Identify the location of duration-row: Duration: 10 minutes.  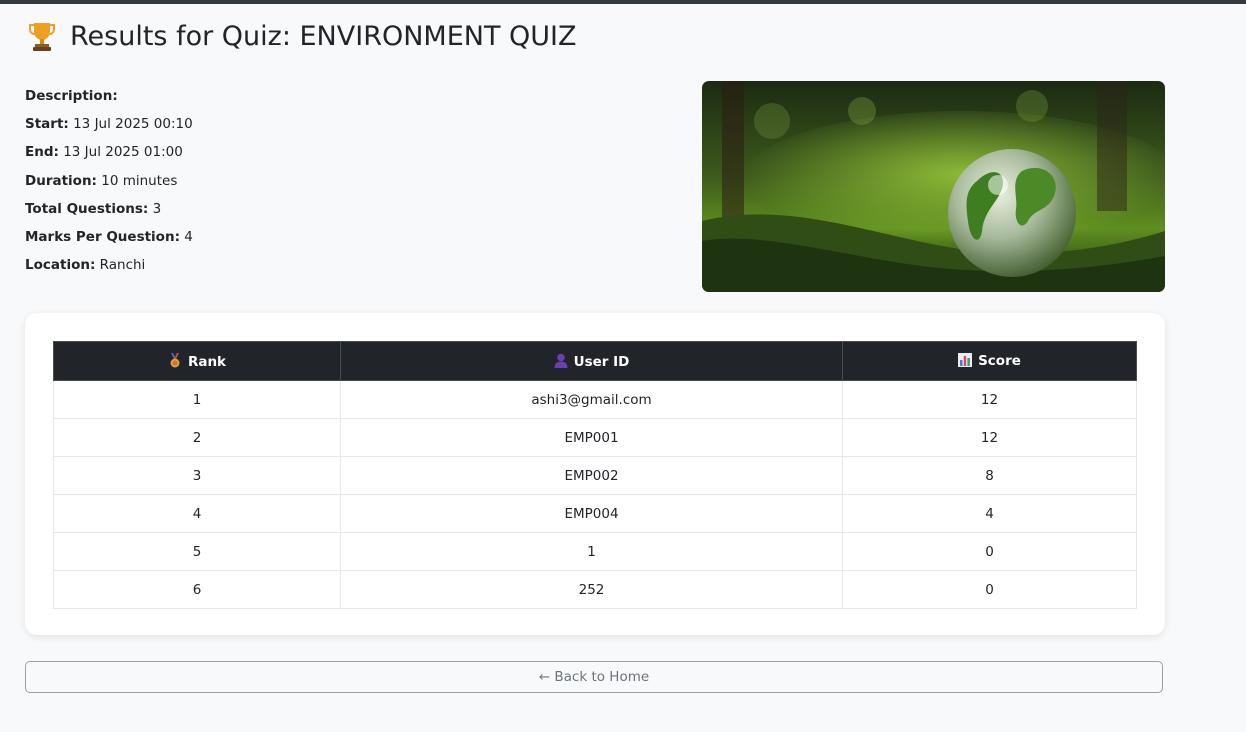
(109, 181).